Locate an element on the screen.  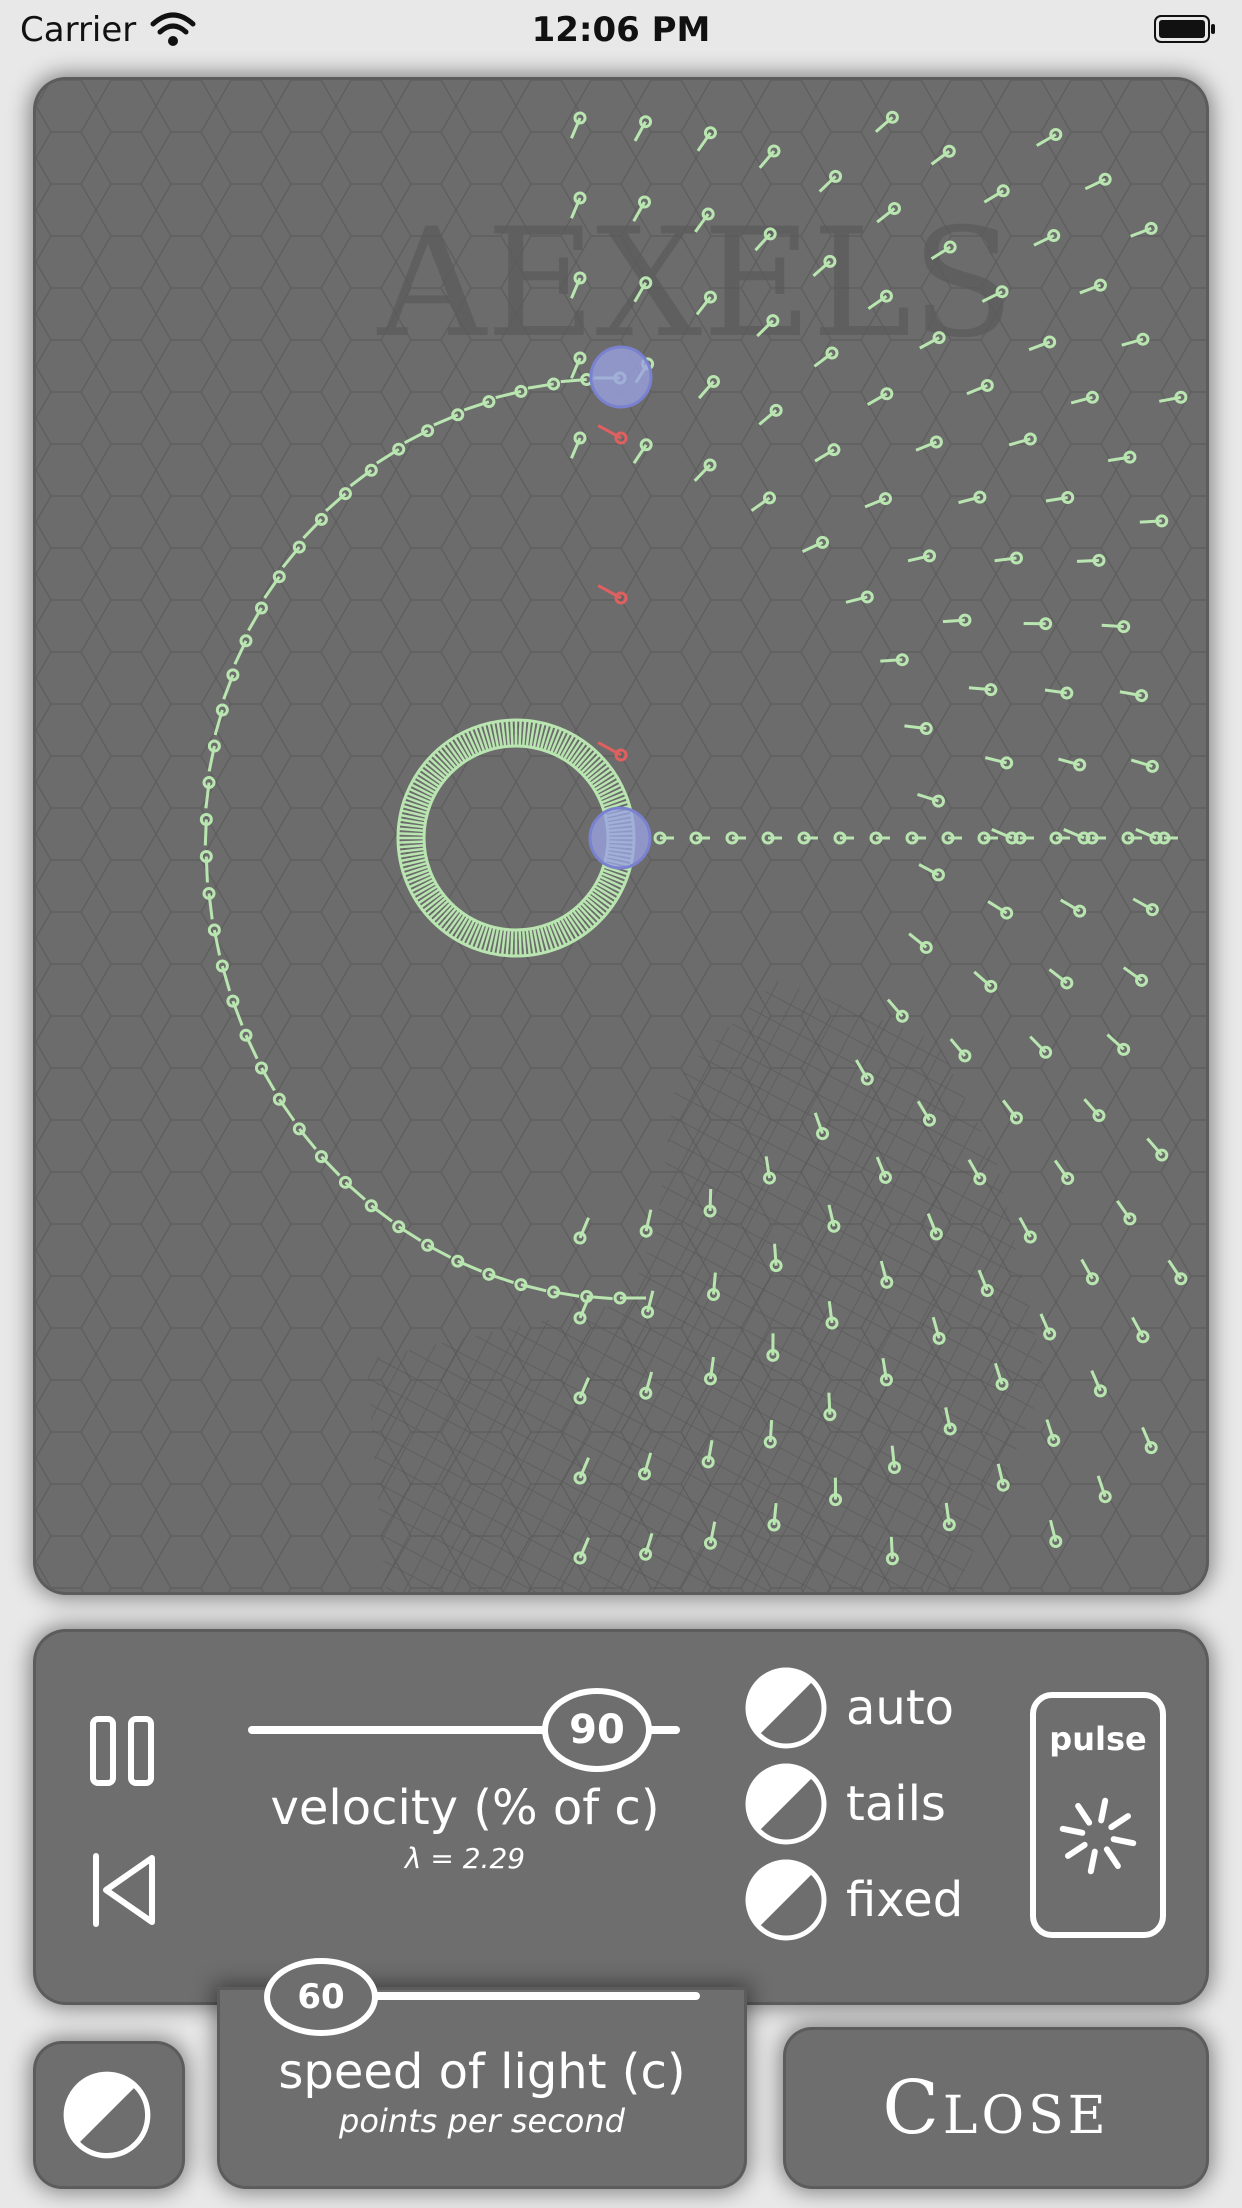
pulse-label: pulse is located at coordinates (1098, 1739).